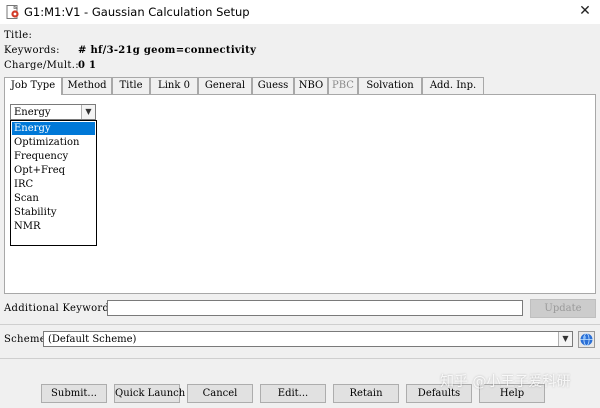 The width and height of the screenshot is (600, 408). Describe the element at coordinates (53, 156) in the screenshot. I see `job-type-option-frequency: Frequency` at that location.